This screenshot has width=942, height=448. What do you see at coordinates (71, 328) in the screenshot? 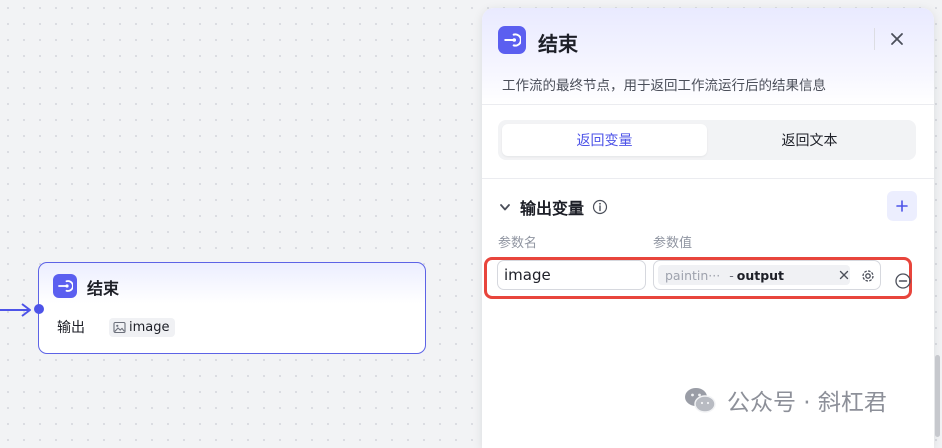
I see `node-output-label: 输出` at bounding box center [71, 328].